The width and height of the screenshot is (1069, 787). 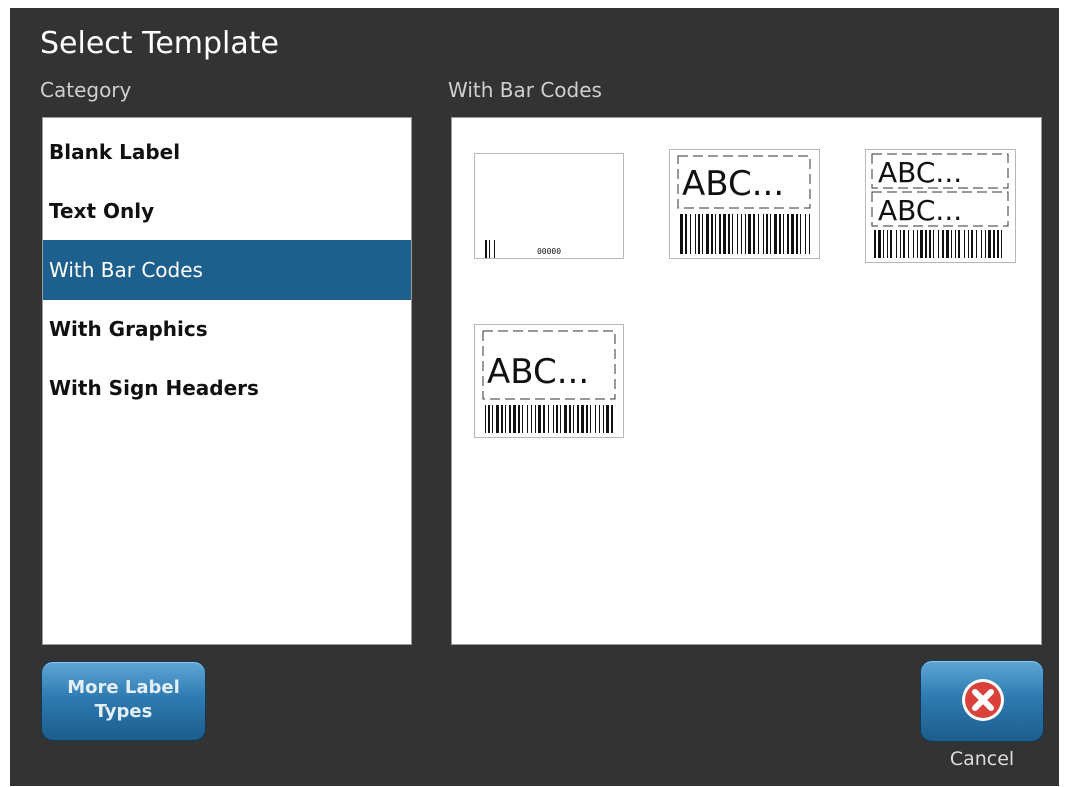 What do you see at coordinates (227, 388) in the screenshot?
I see `category-item-with-sign-headers: With Sign Headers` at bounding box center [227, 388].